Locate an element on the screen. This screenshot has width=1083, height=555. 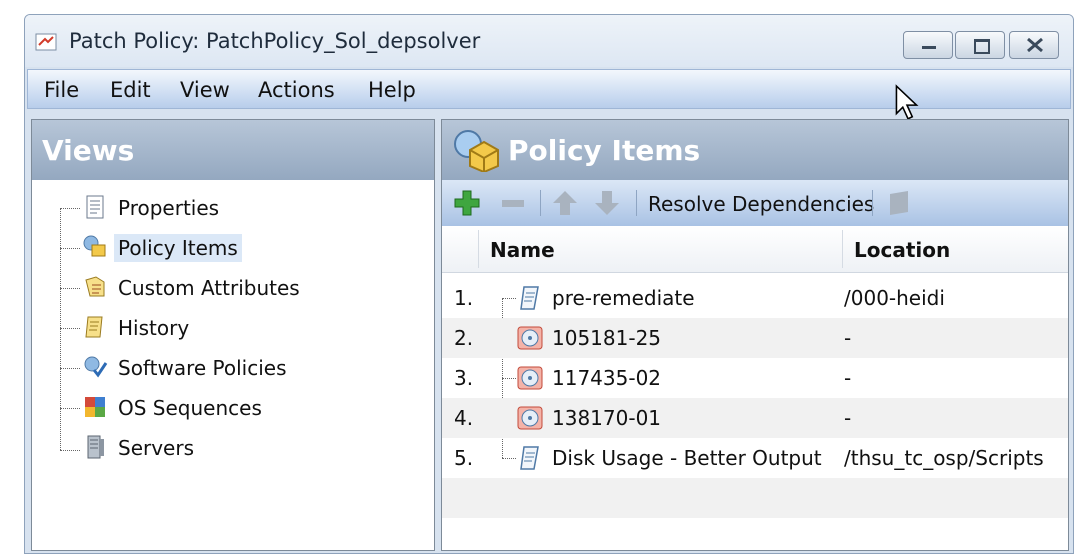
remove-icon is located at coordinates (513, 203).